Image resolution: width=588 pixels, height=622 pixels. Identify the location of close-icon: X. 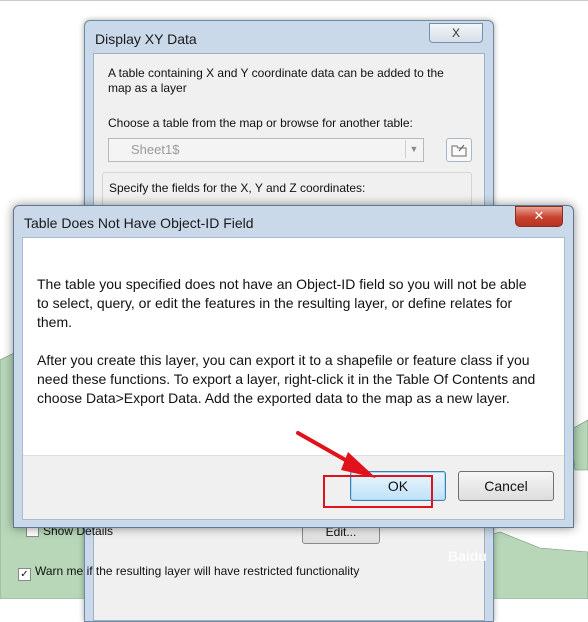
(455, 33).